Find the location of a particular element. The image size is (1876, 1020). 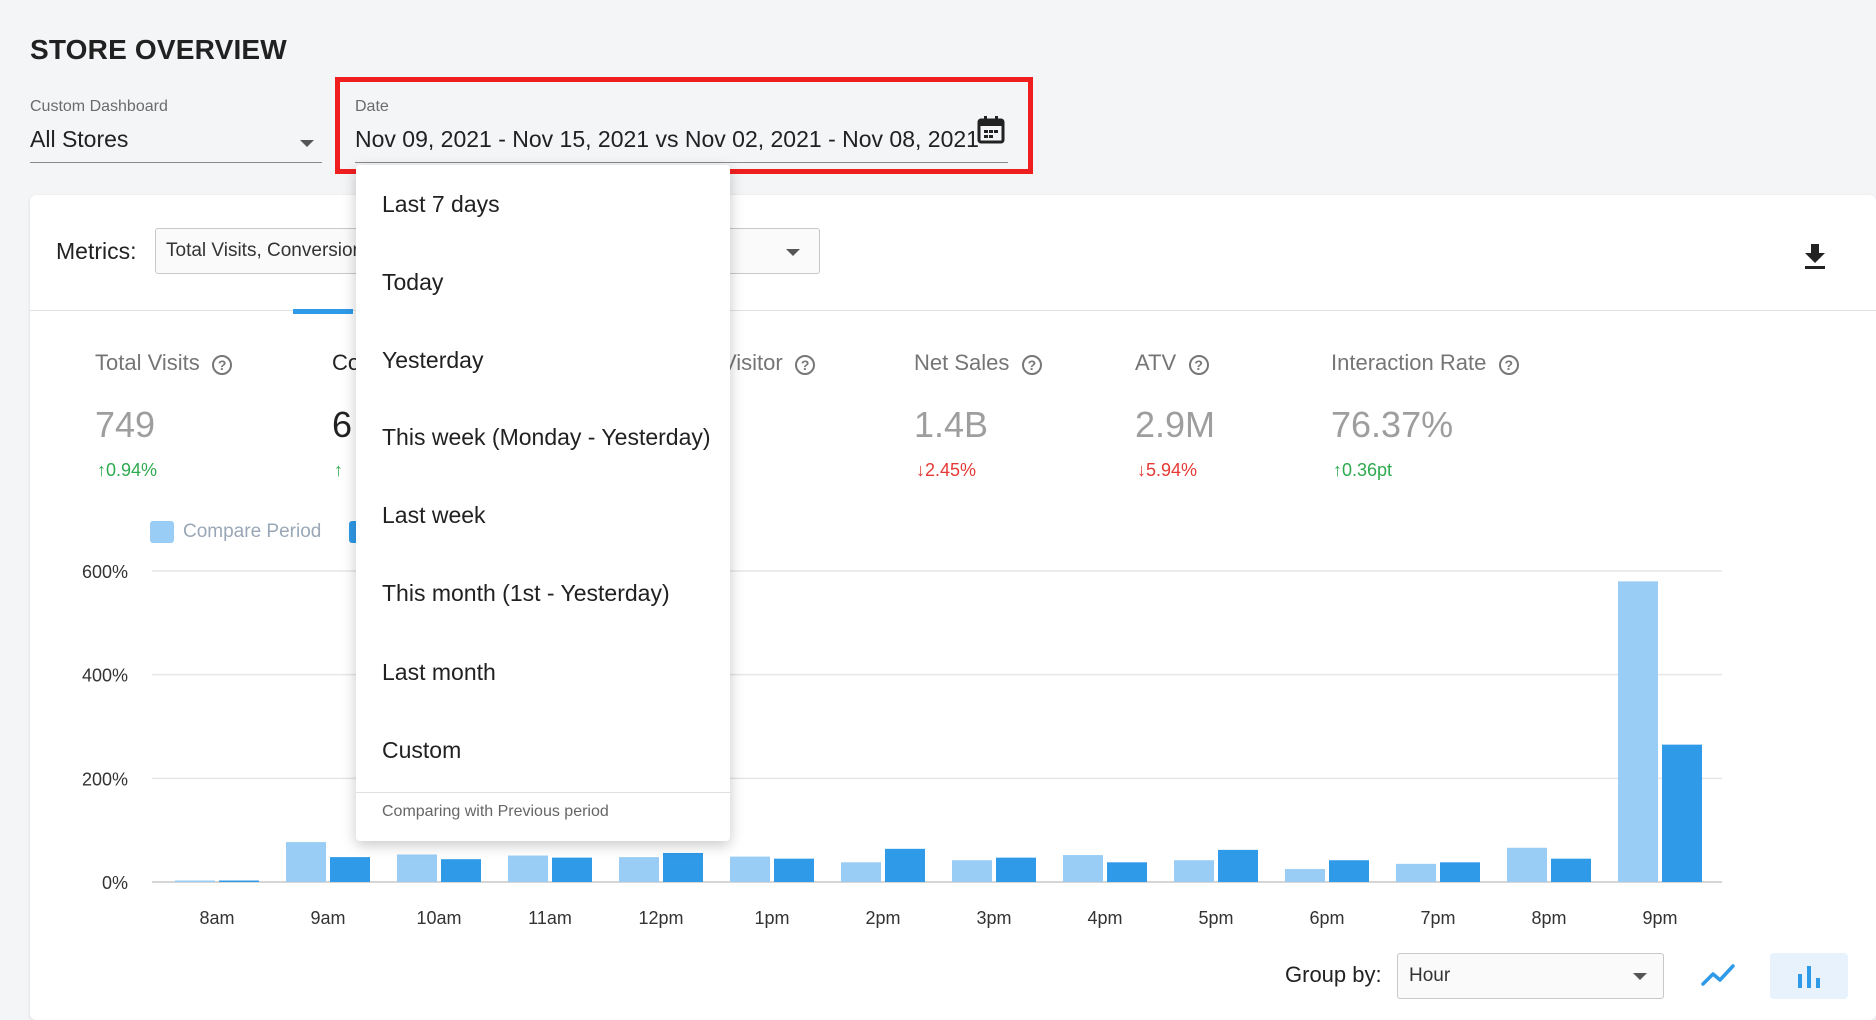

x-tick-label: 1pm is located at coordinates (771, 918).